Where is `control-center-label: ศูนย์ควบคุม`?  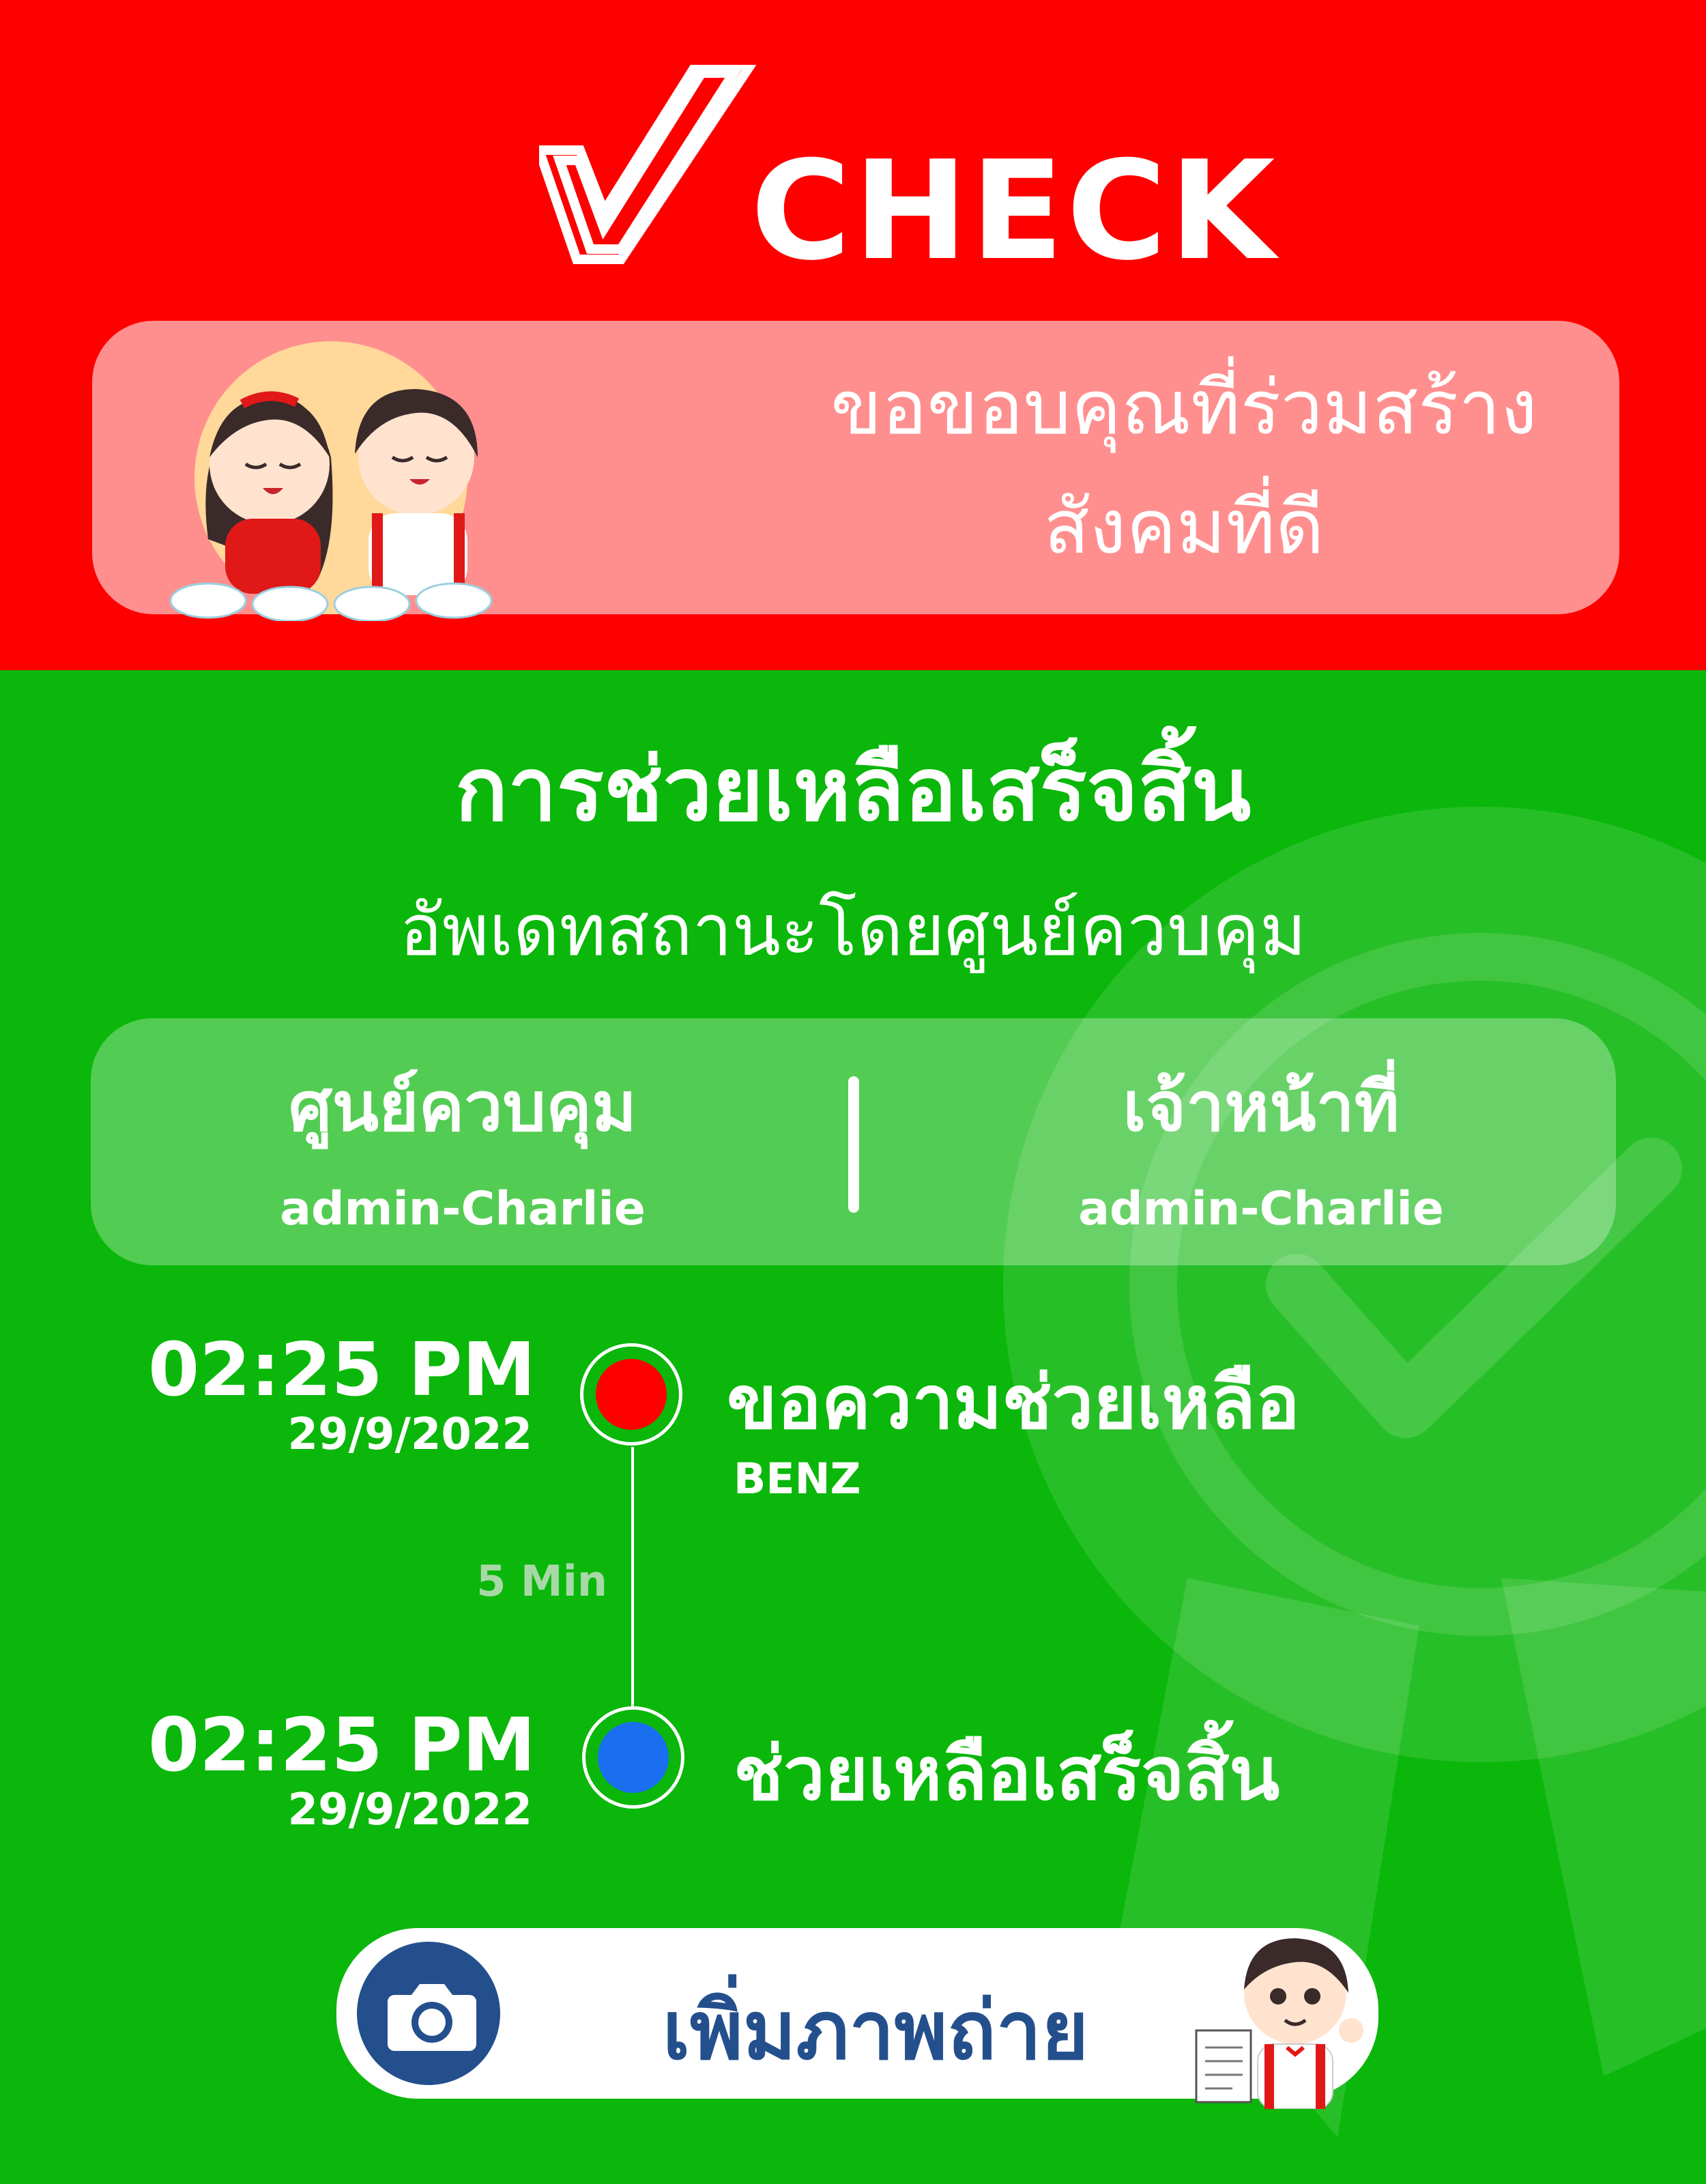
control-center-label: ศูนย์ควบคุม is located at coordinates (463, 1107).